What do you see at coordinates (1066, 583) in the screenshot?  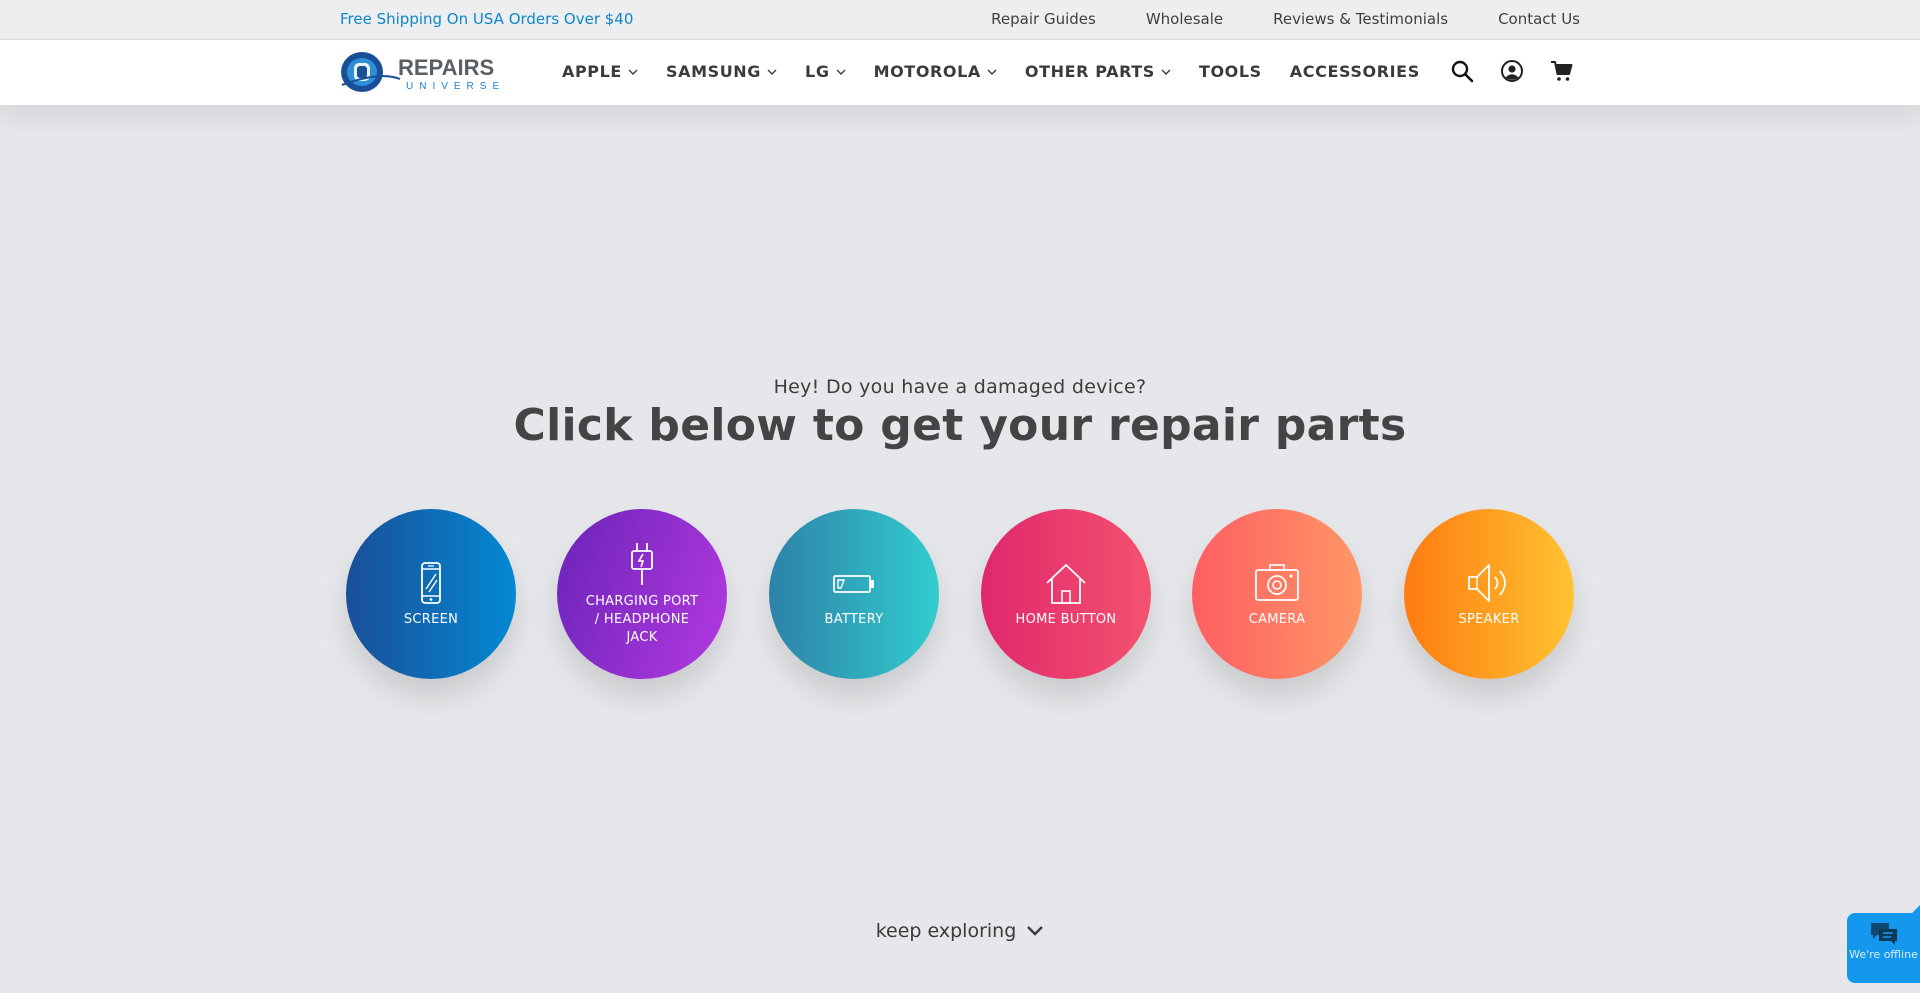 I see `home-icon` at bounding box center [1066, 583].